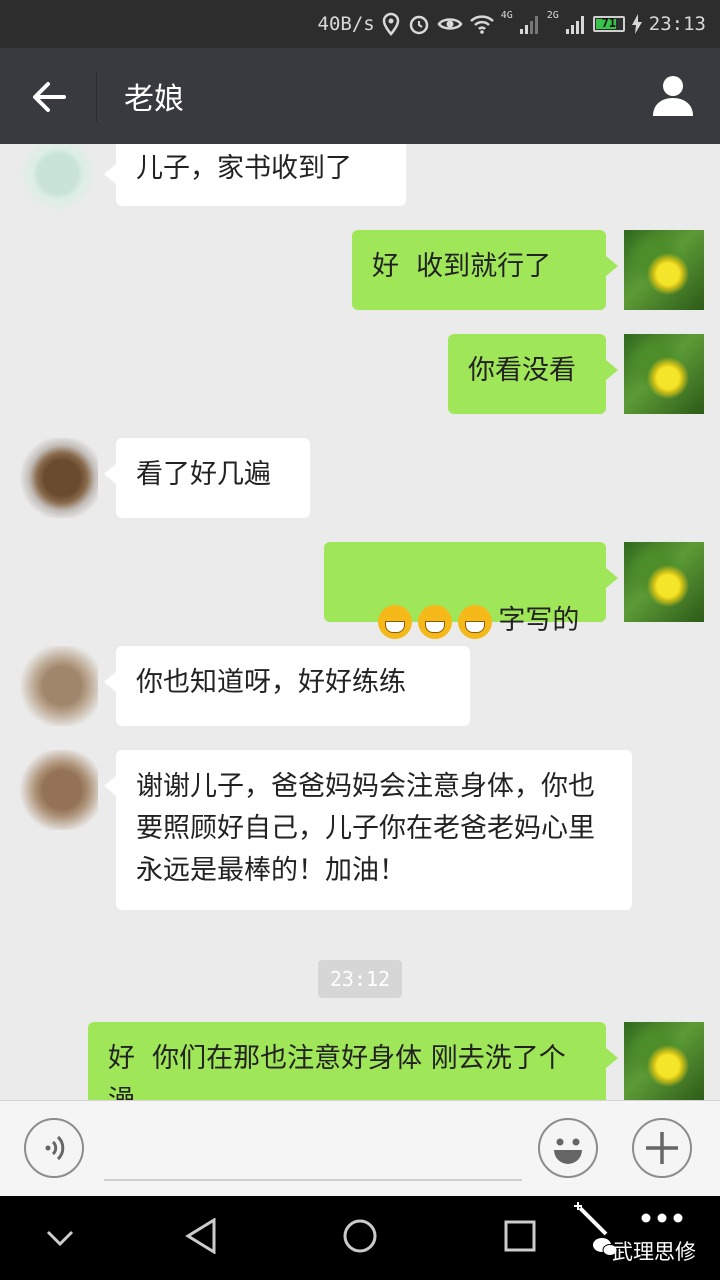 This screenshot has height=1280, width=720. I want to click on signal-4g-icon, so click(528, 25).